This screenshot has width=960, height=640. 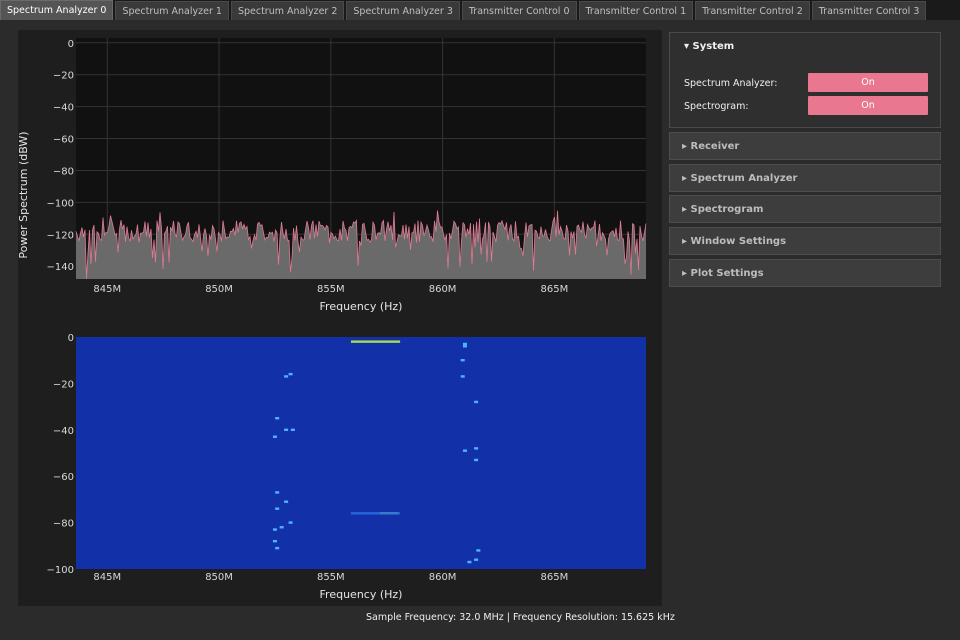 I want to click on window-settings-section: ▸ Window Settings, so click(x=805, y=241).